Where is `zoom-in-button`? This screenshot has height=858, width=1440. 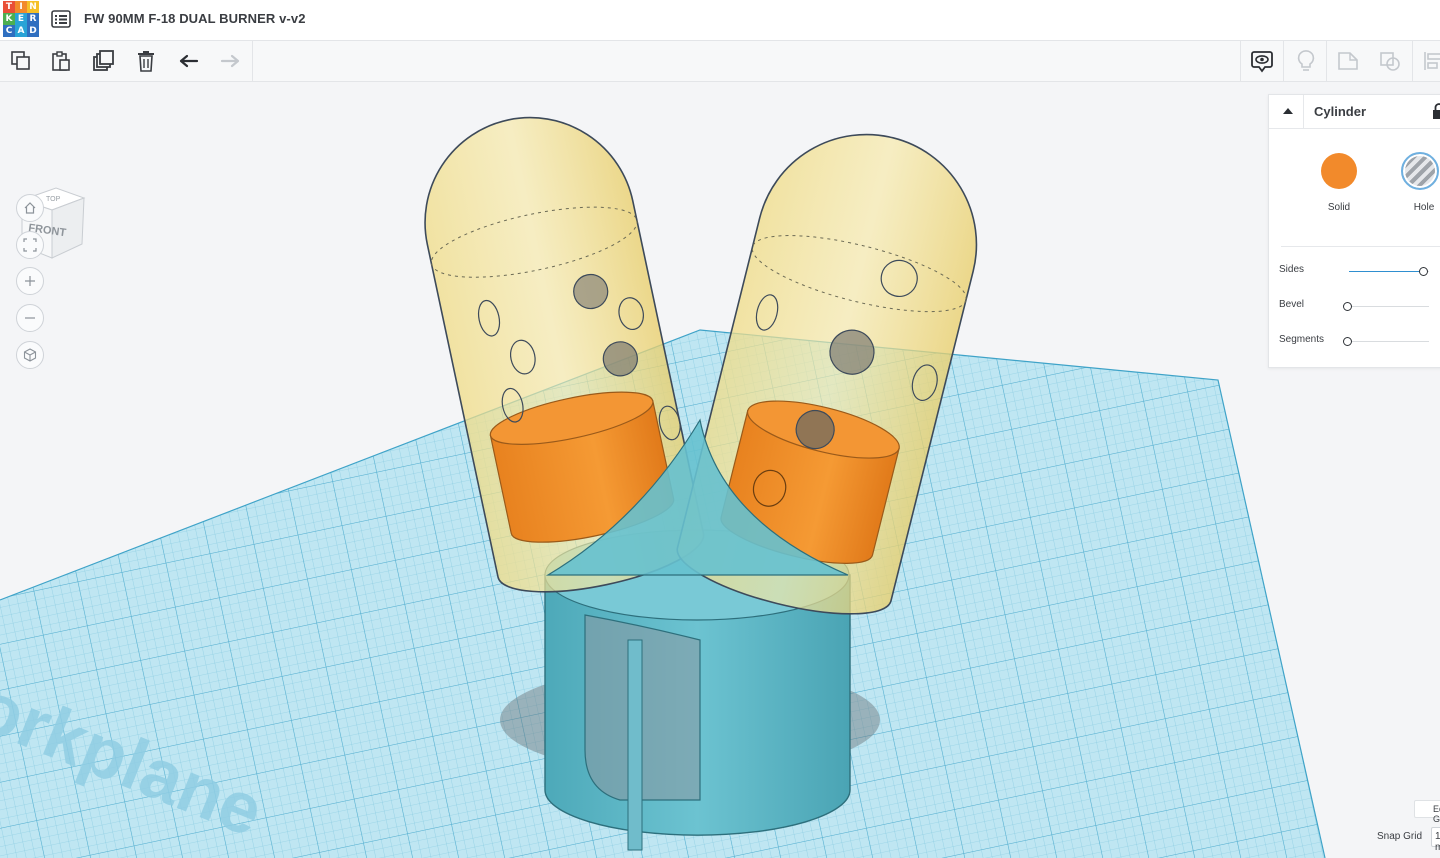 zoom-in-button is located at coordinates (30, 281).